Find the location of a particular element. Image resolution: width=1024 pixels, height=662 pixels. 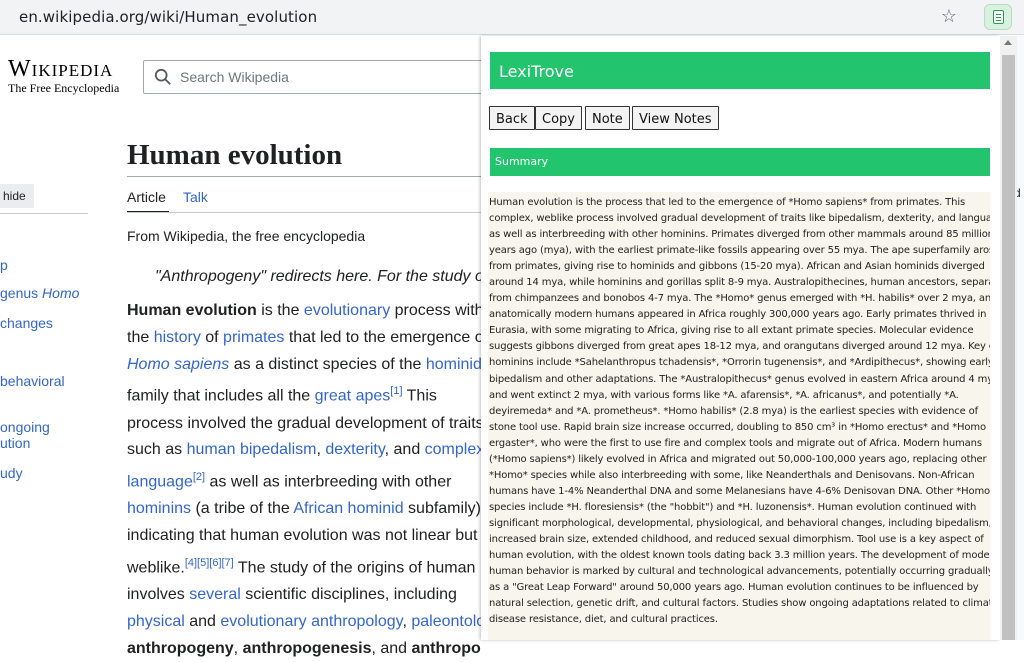

search-icon is located at coordinates (162, 76).